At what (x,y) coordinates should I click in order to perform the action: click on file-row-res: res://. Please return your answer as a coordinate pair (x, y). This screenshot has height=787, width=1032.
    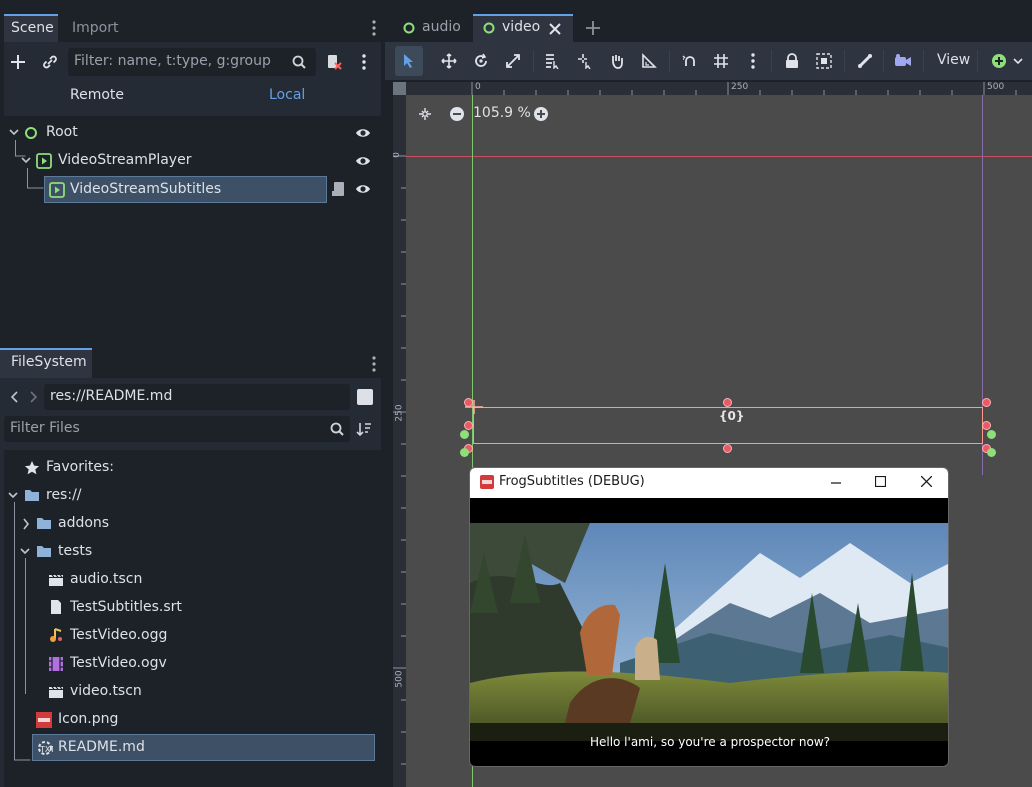
    Looking at the image, I should click on (192, 496).